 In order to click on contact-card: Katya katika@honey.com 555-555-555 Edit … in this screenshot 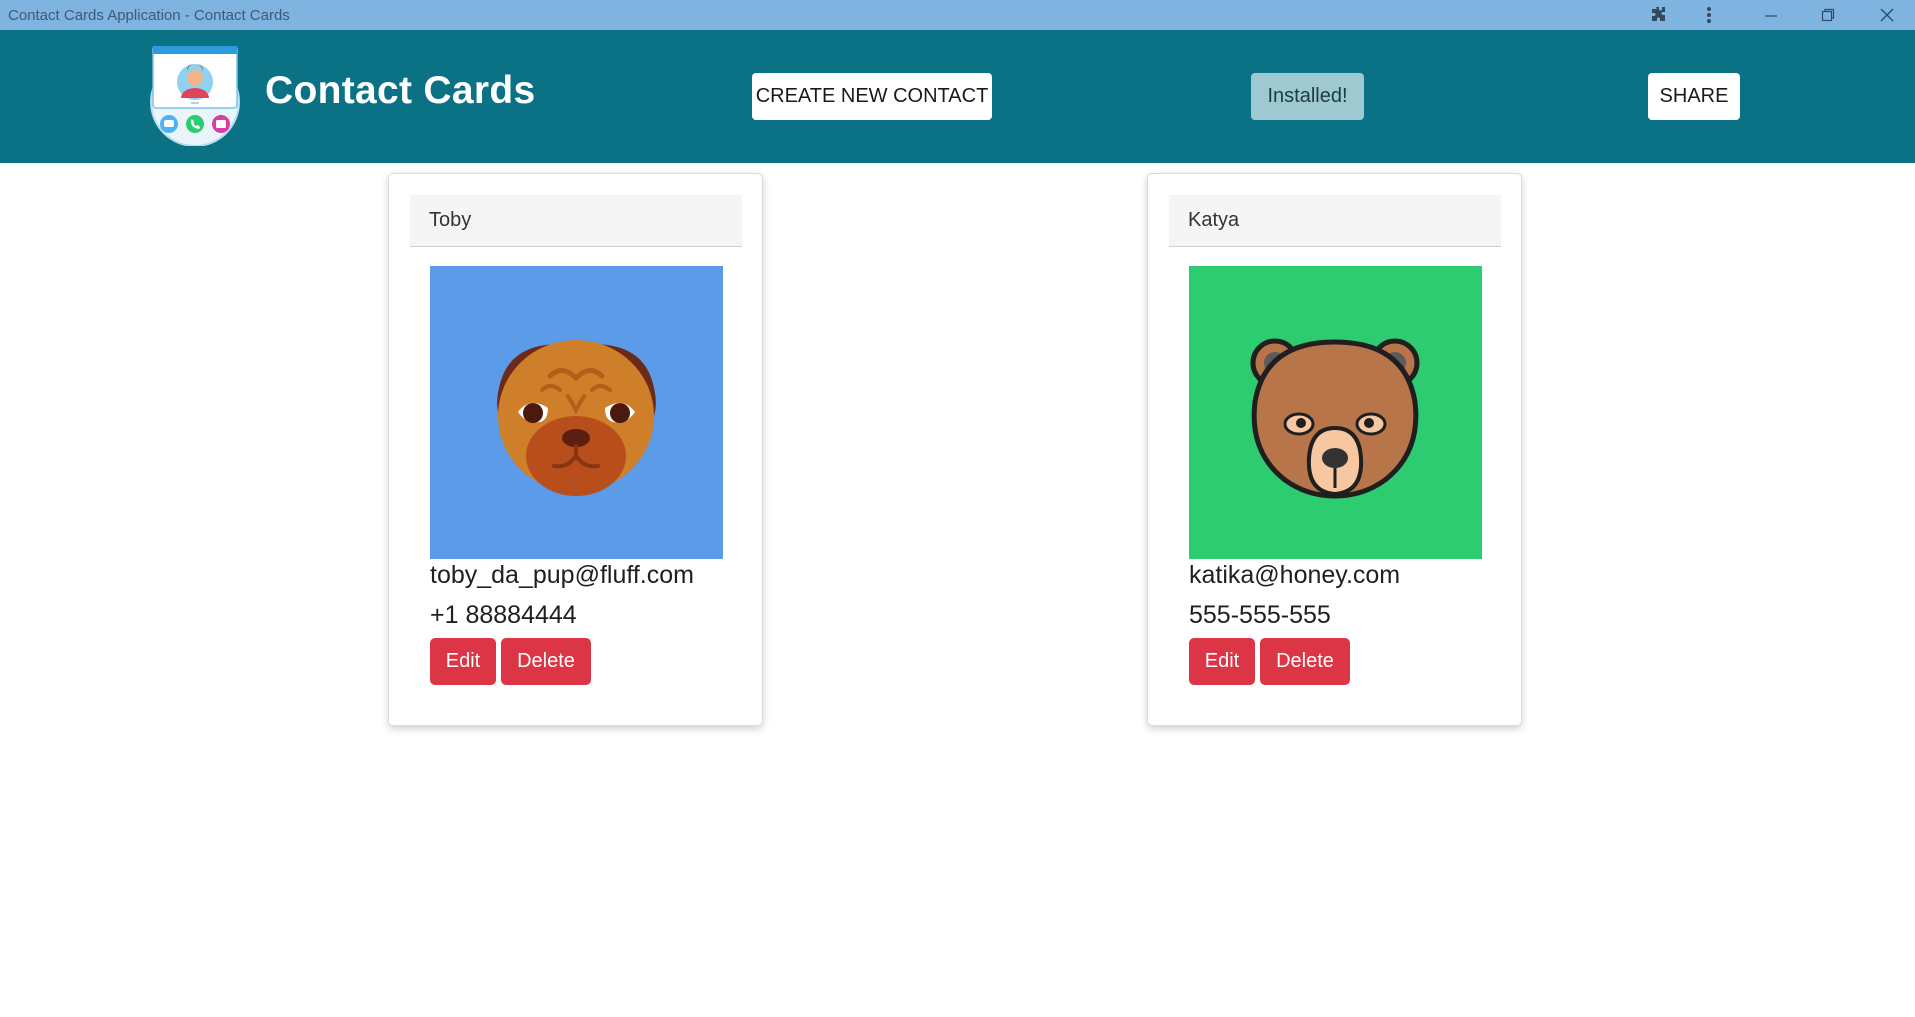, I will do `click(1334, 449)`.